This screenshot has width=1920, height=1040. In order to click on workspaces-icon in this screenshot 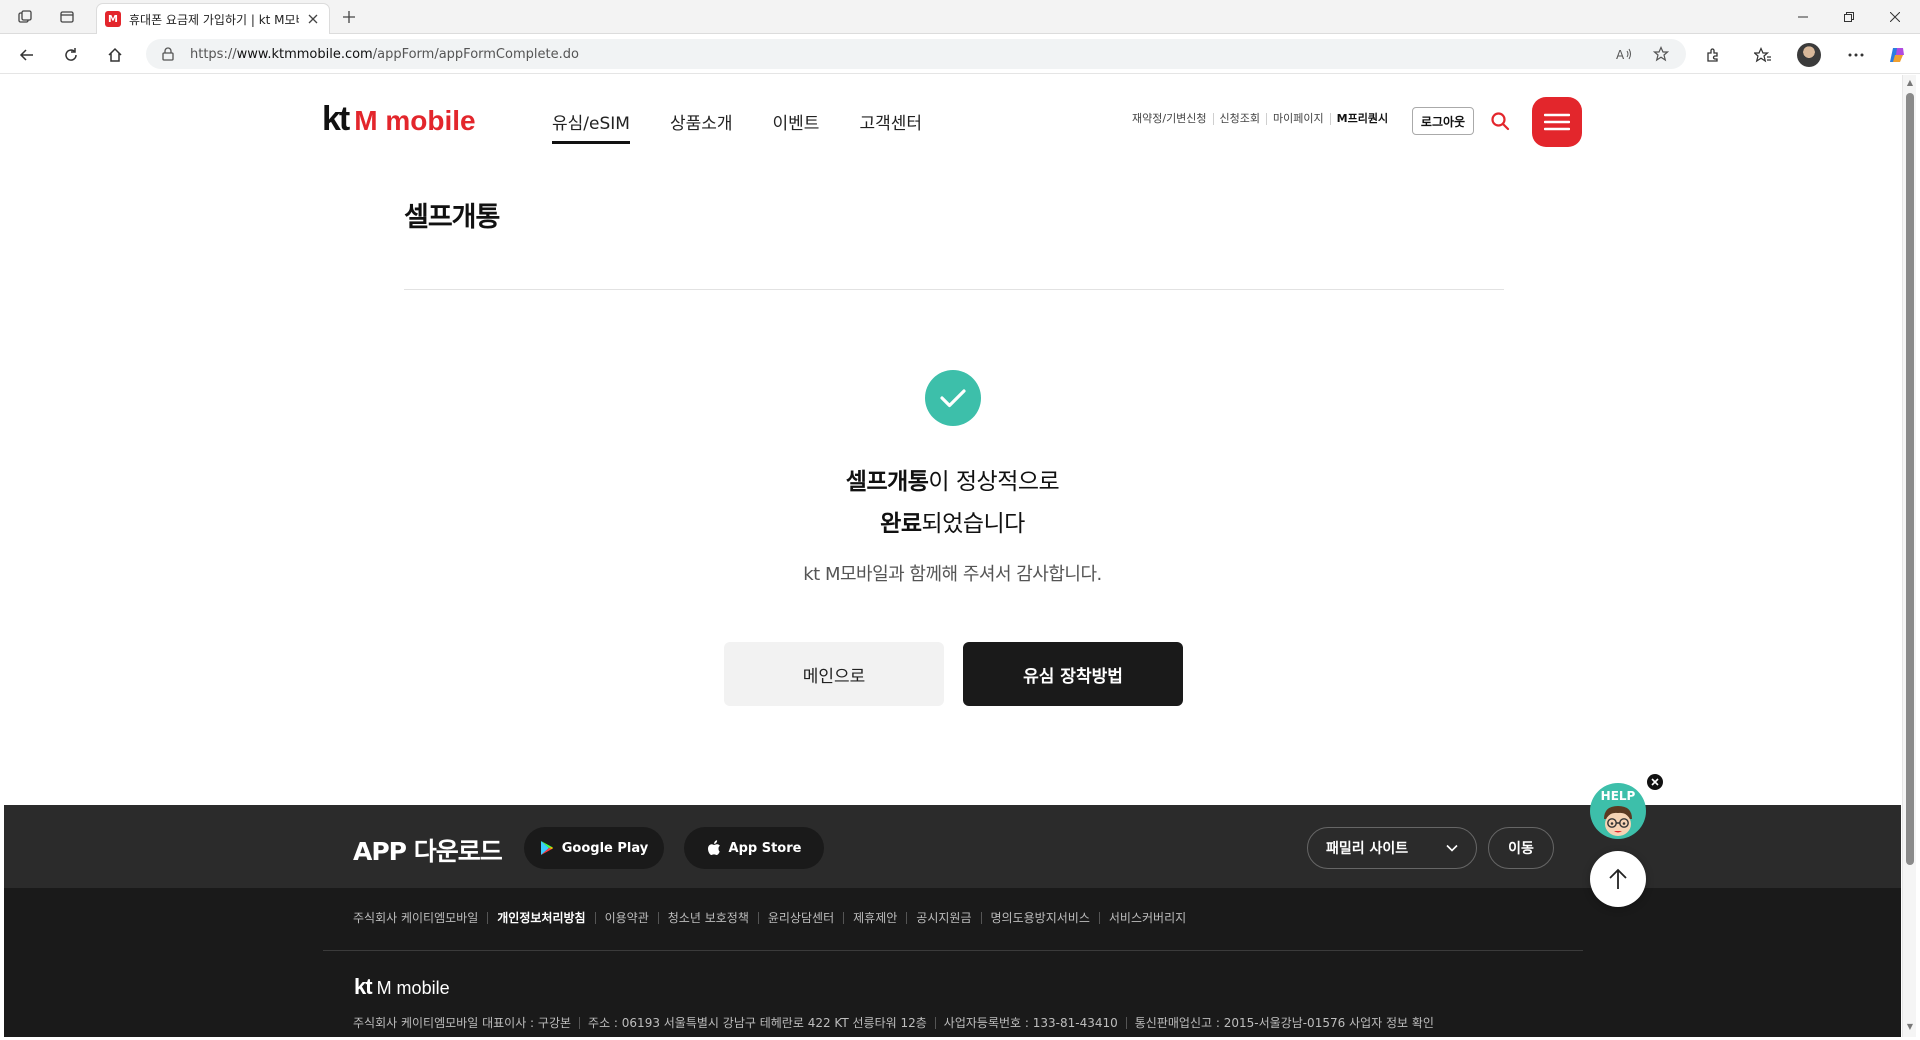, I will do `click(25, 17)`.